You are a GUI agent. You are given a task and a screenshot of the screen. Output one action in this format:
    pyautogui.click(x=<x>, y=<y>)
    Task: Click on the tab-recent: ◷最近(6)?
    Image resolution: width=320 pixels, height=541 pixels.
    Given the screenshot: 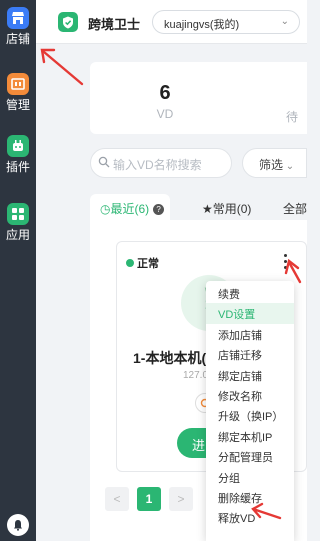 What is the action you would take?
    pyautogui.click(x=130, y=207)
    